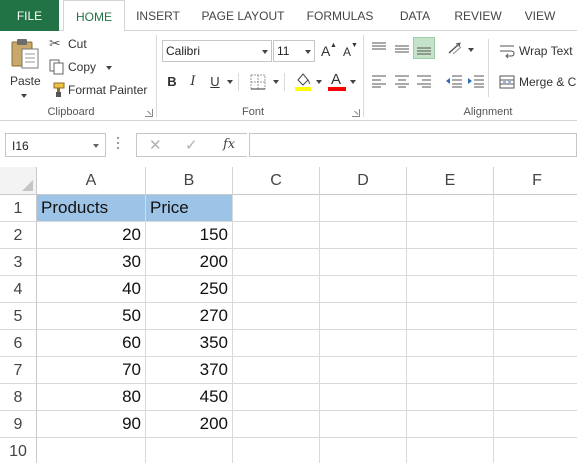  I want to click on cell-d6, so click(363, 343).